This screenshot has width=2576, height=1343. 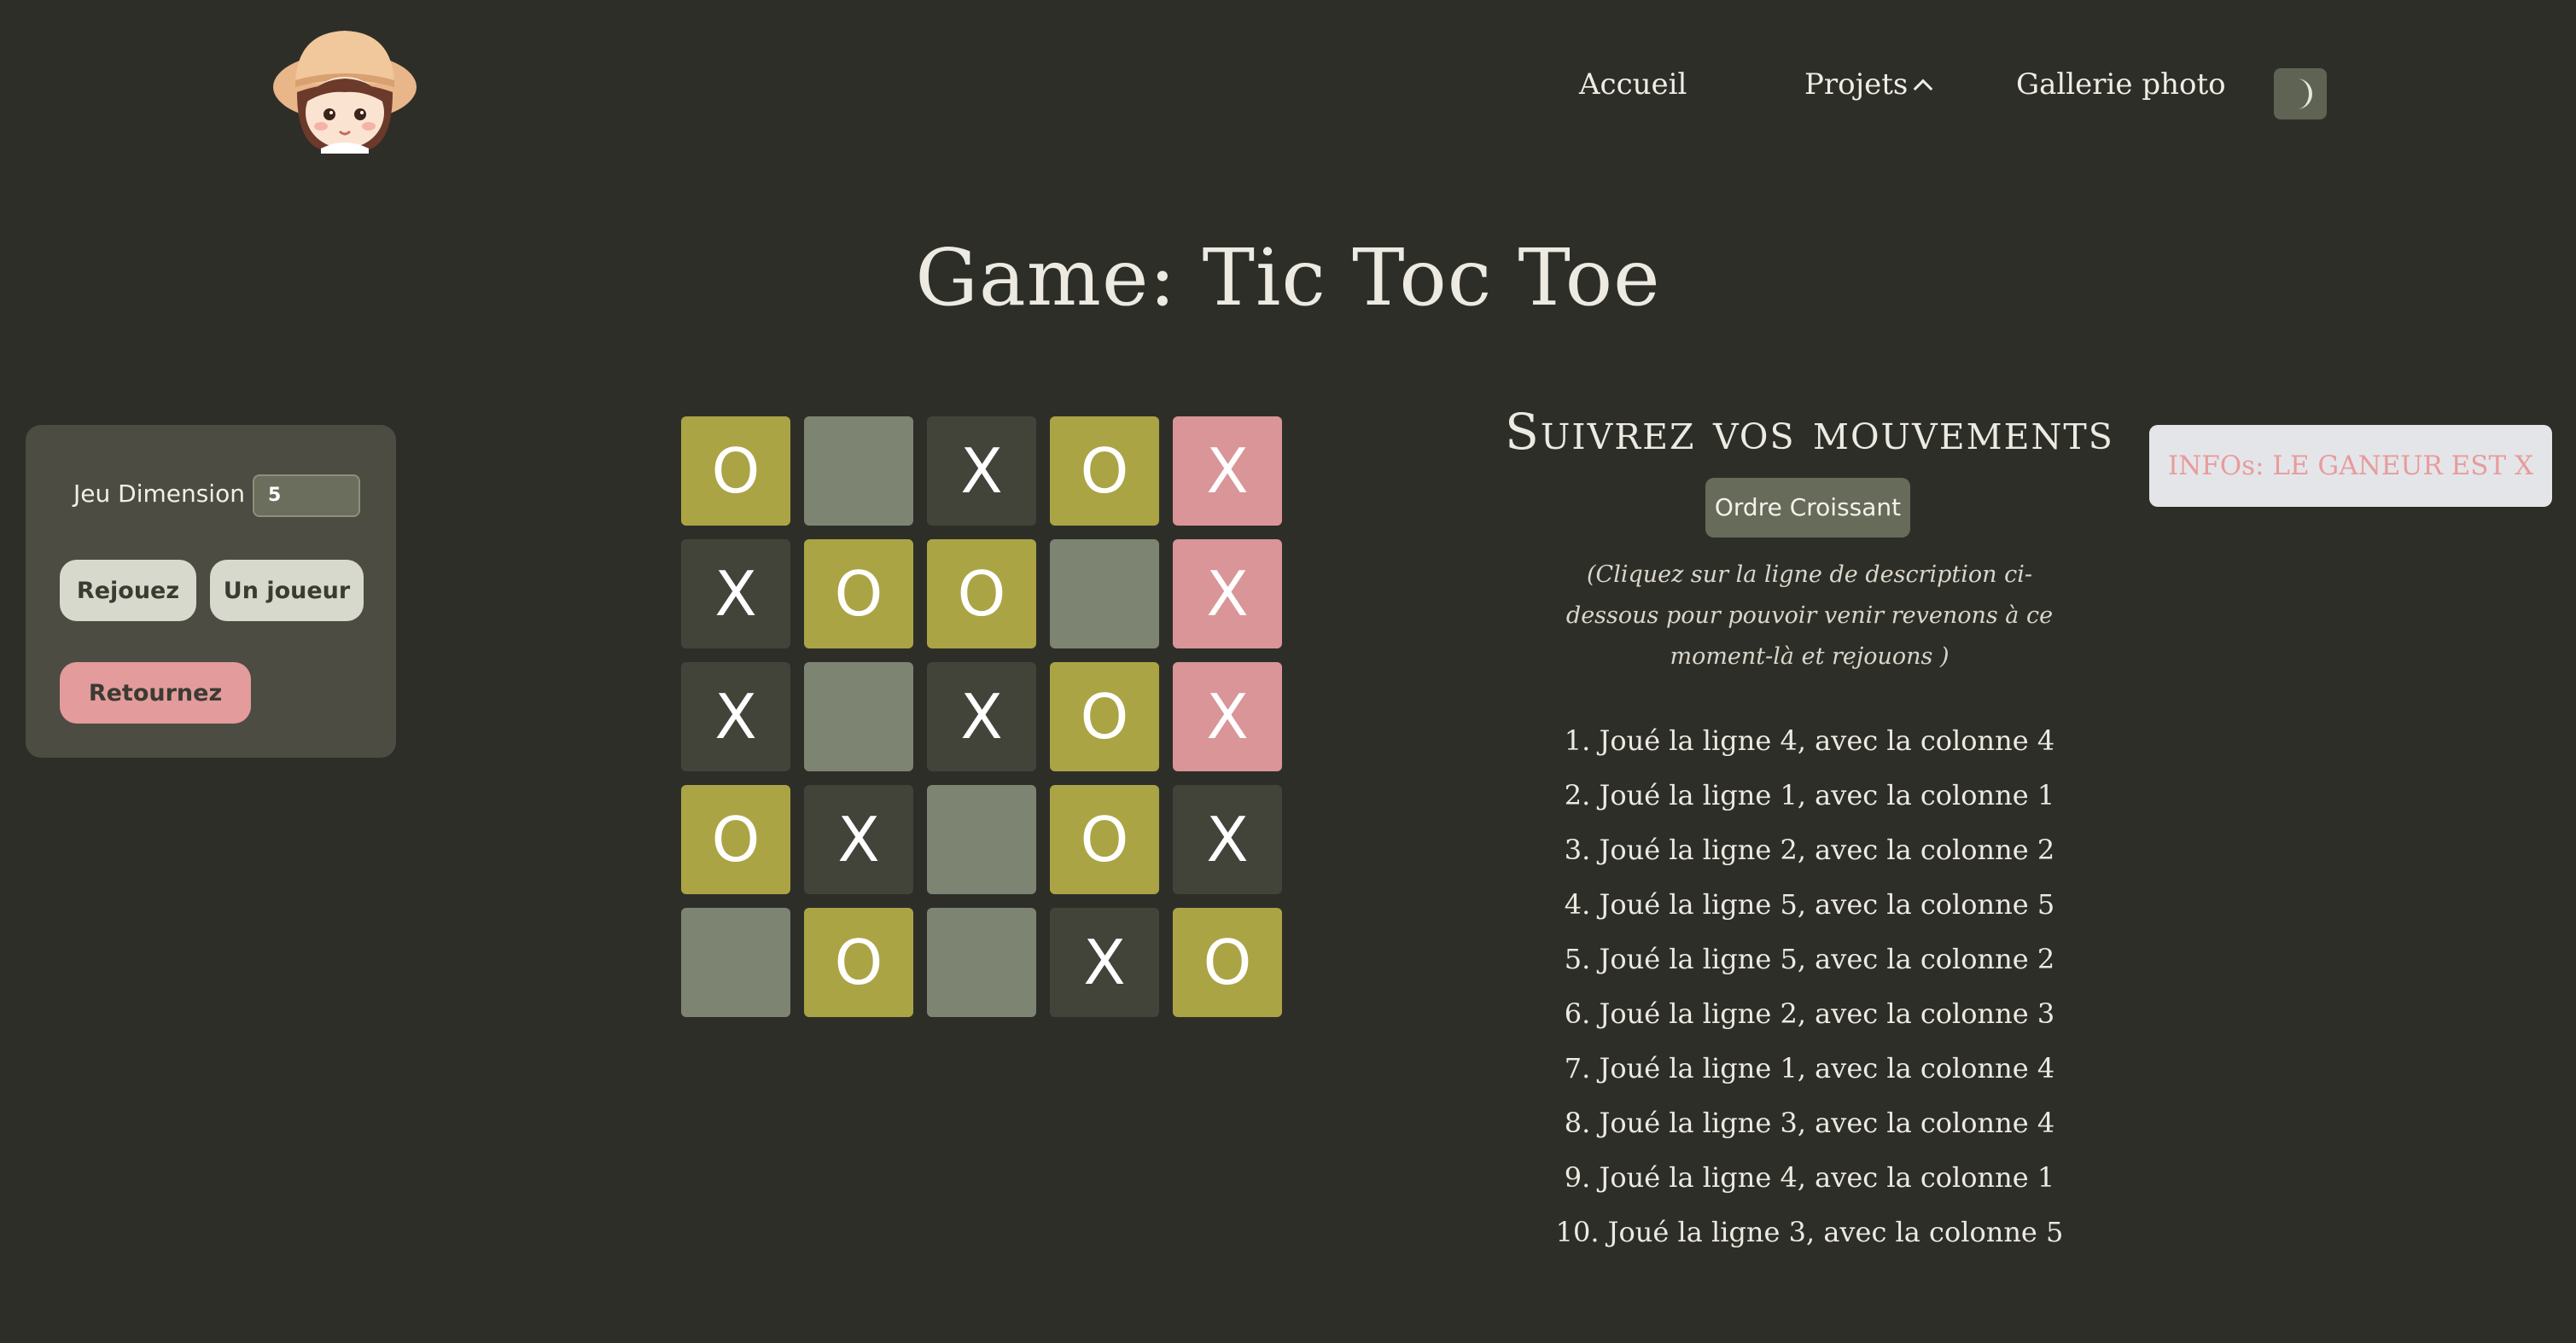 I want to click on order-toggle-button: Ordre Croissant, so click(x=1807, y=508).